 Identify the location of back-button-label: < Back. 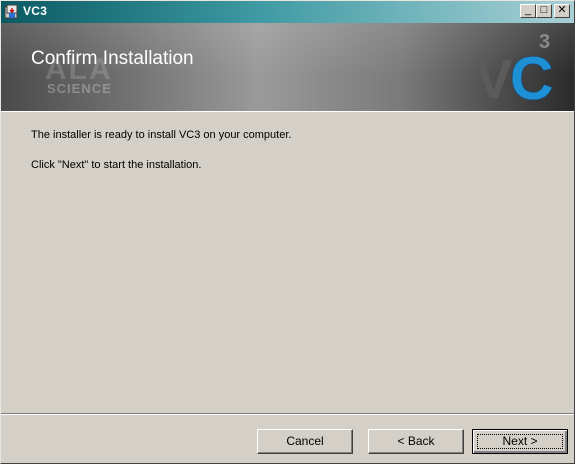
(416, 441).